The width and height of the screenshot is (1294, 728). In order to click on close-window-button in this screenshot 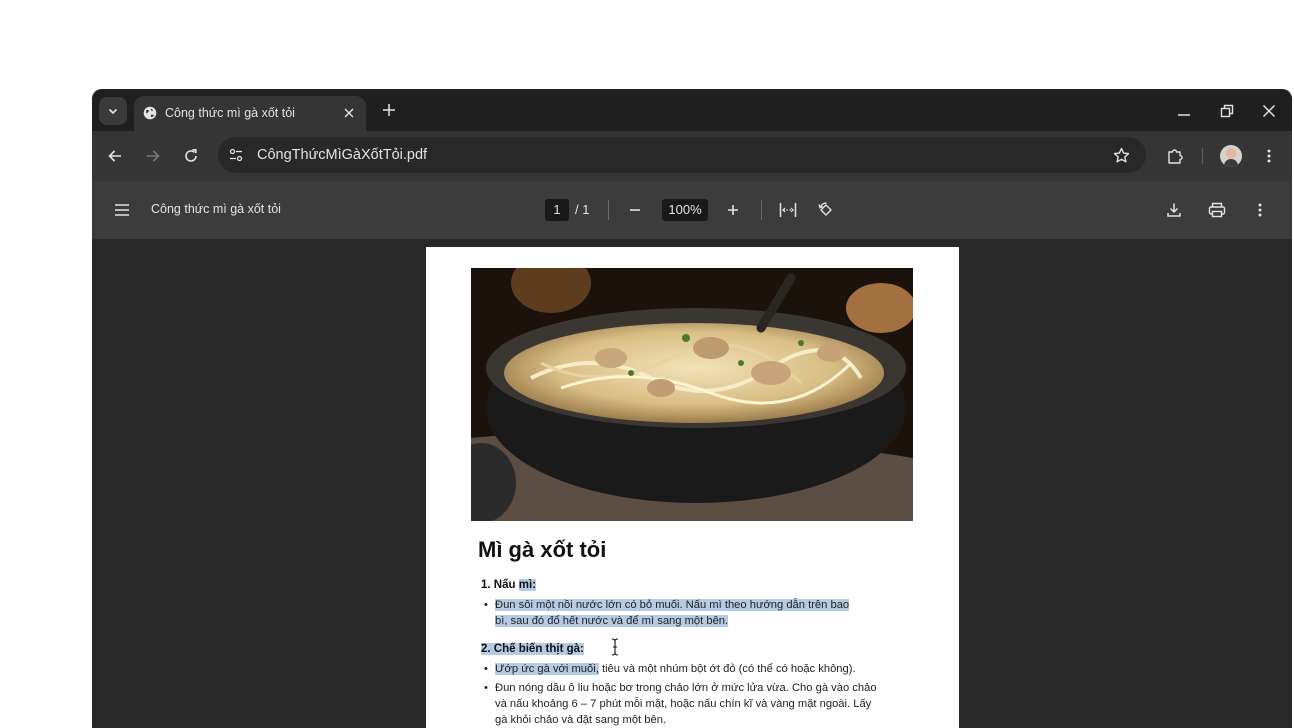, I will do `click(1269, 111)`.